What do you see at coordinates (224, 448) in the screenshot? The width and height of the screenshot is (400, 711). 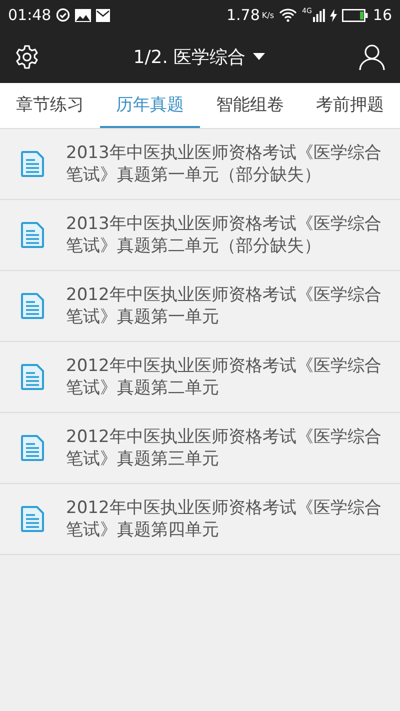 I see `exam-title: 2012年中医执业医师资格考试《医学综合笔试》真题第三单元` at bounding box center [224, 448].